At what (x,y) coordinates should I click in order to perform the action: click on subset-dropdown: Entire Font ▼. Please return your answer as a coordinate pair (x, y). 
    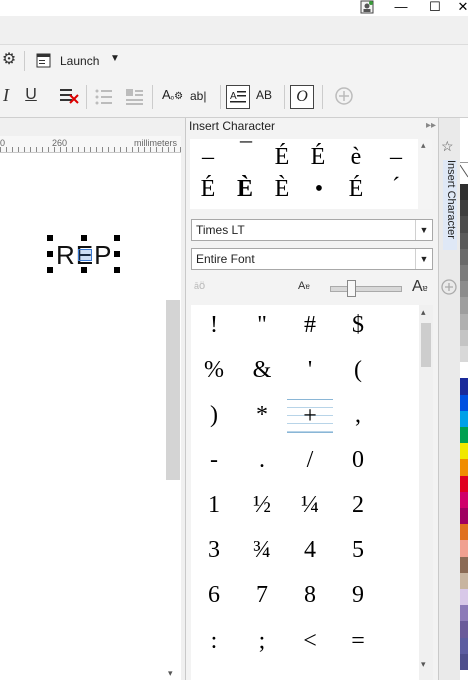
    Looking at the image, I should click on (312, 259).